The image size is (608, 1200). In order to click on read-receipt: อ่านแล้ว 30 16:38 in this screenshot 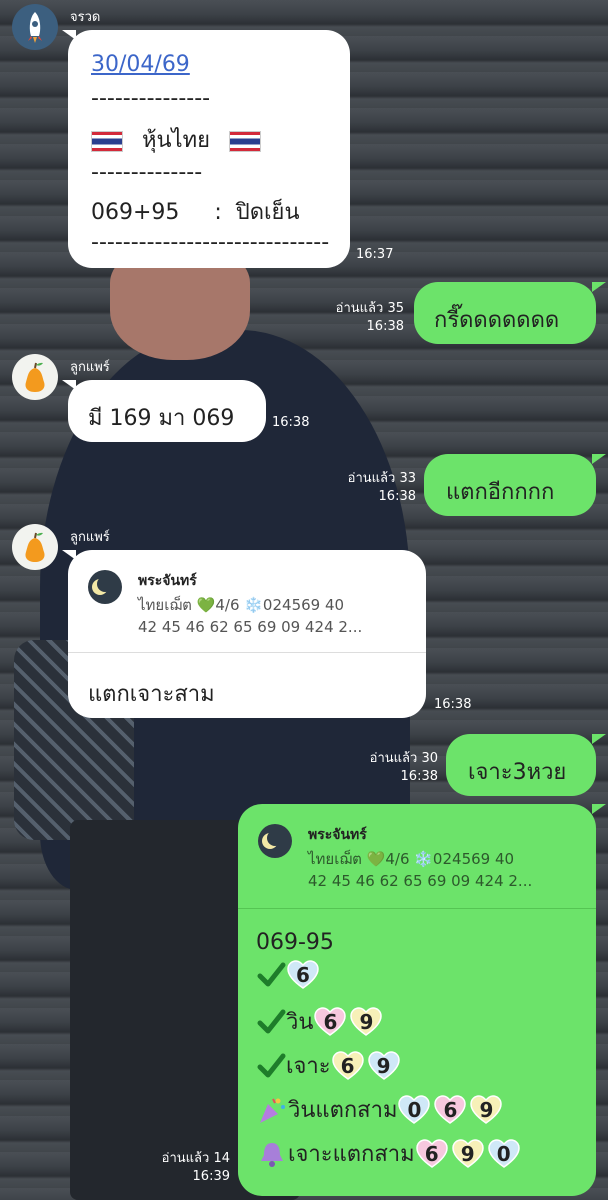, I will do `click(394, 768)`.